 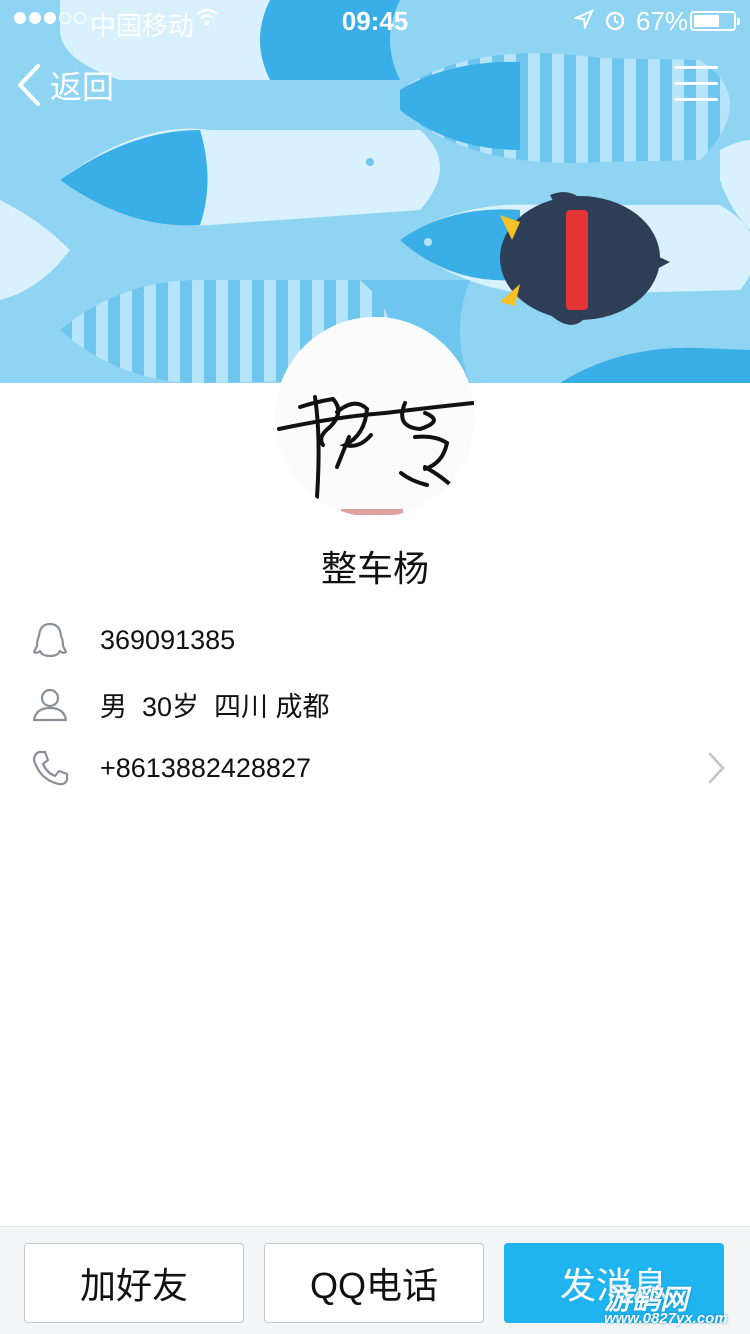 I want to click on alarm-clock-icon, so click(x=615, y=21).